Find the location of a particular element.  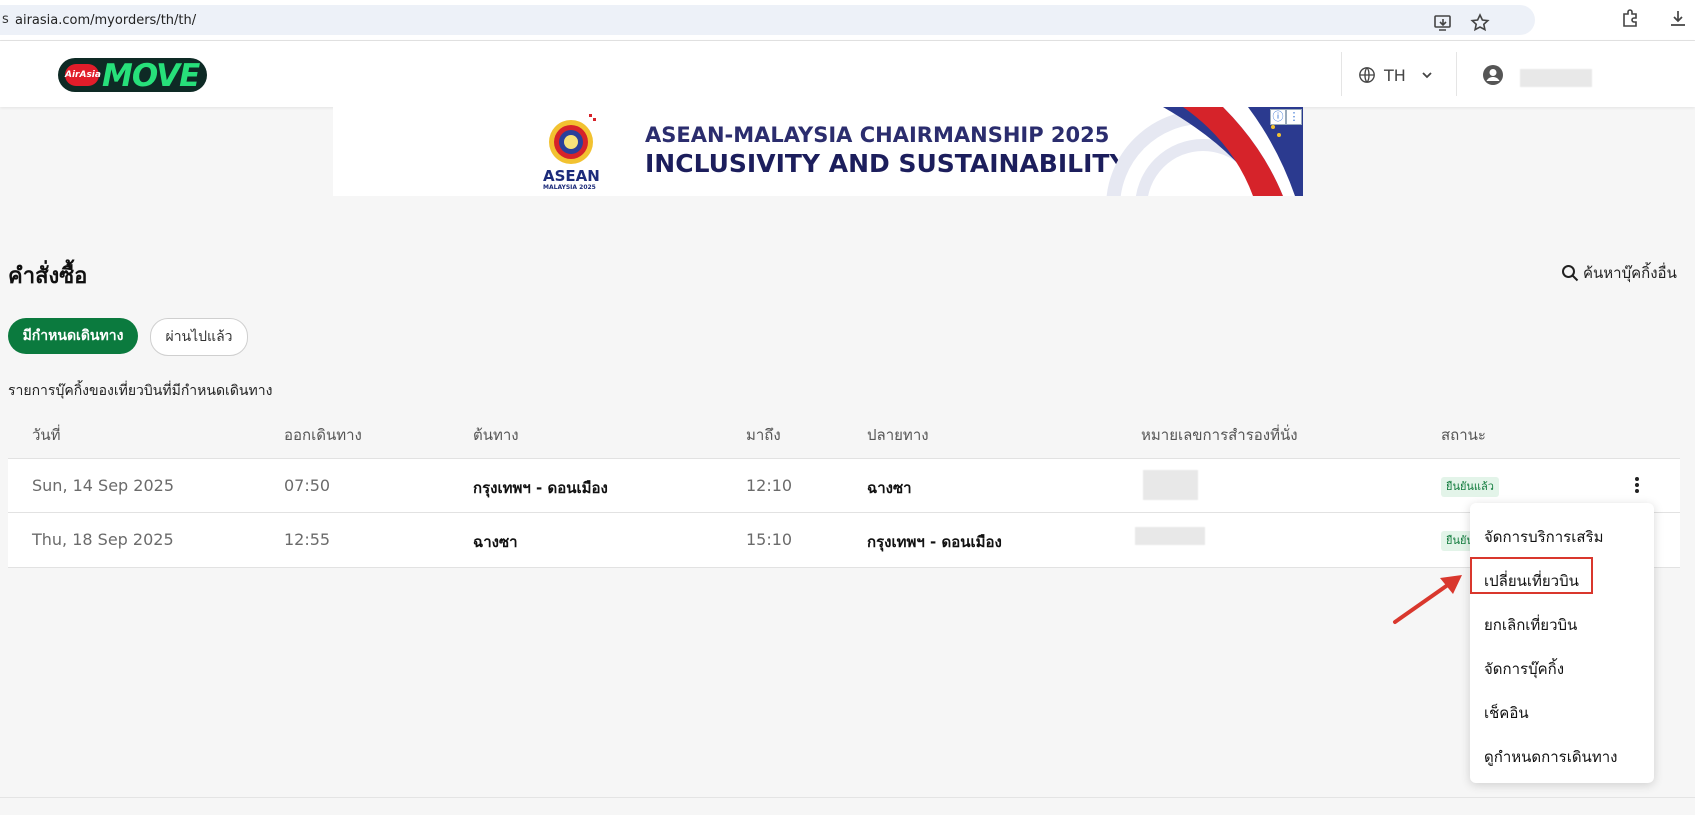

account-menu is located at coordinates (1537, 75).